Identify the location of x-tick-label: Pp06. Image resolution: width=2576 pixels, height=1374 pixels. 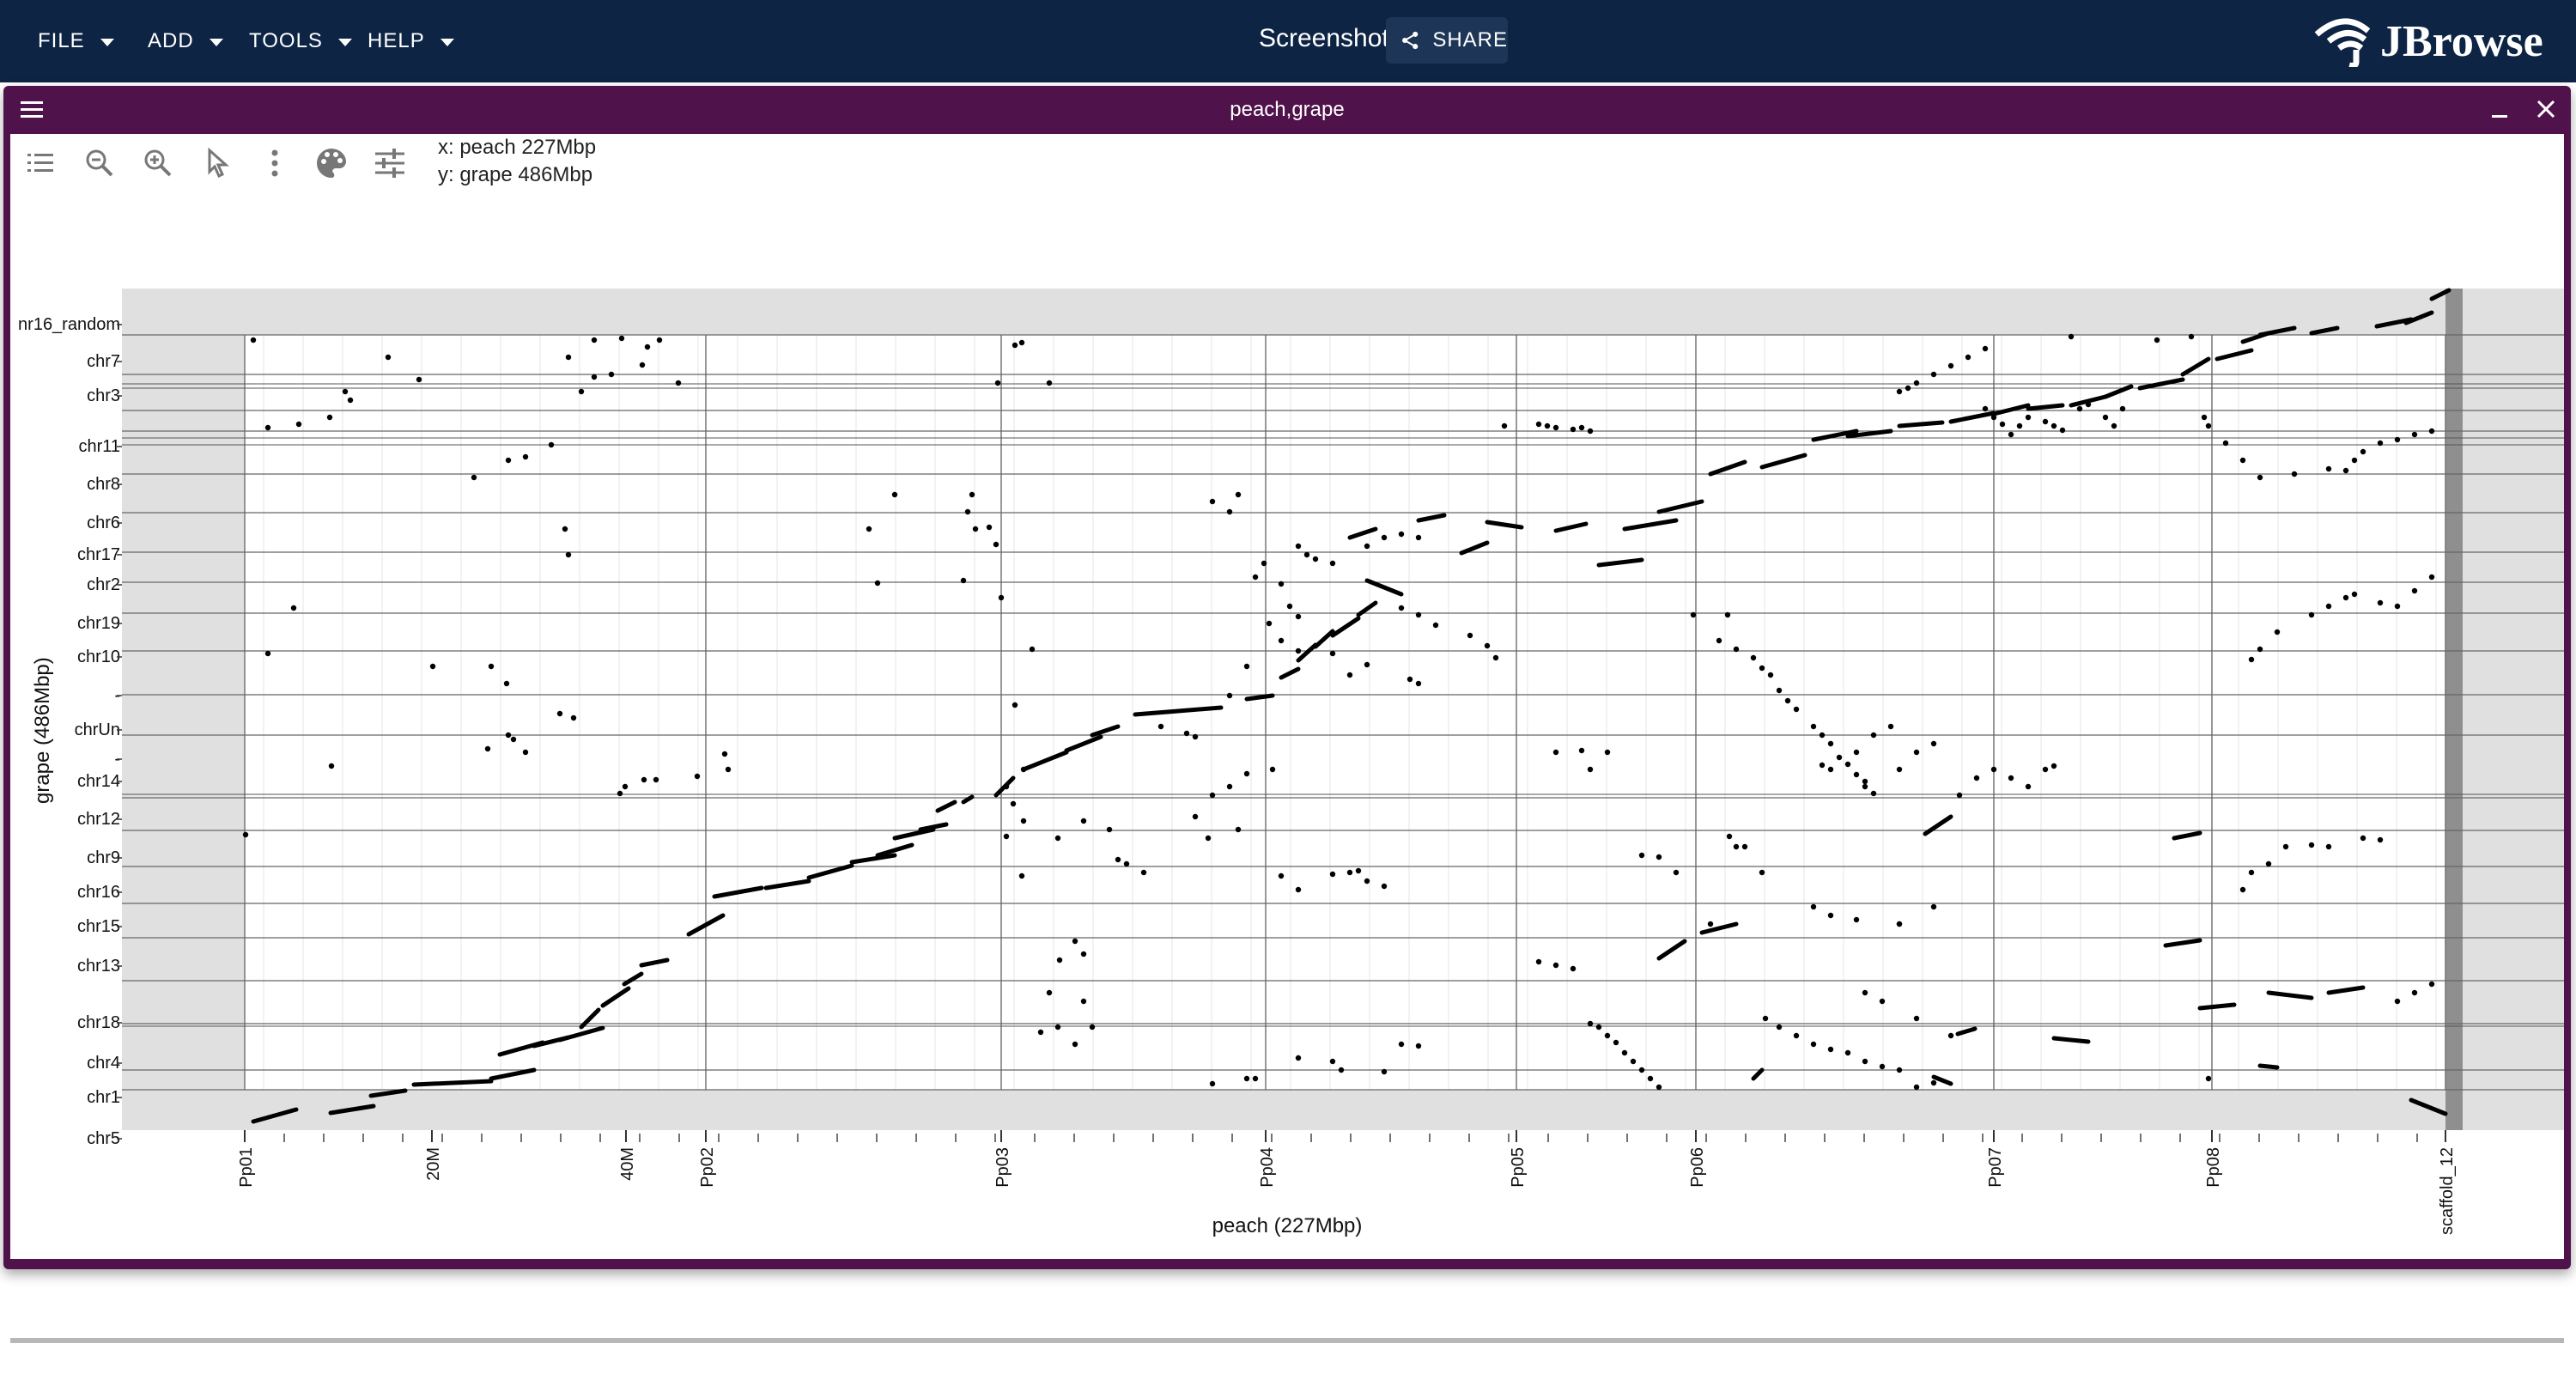
(1697, 1167).